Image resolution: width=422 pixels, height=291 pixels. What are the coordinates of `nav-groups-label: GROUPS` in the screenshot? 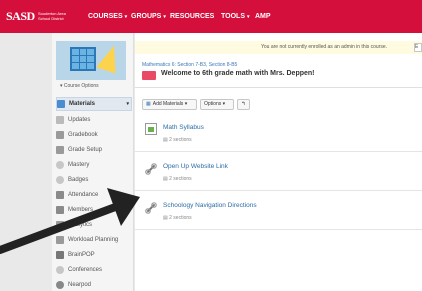 It's located at (146, 16).